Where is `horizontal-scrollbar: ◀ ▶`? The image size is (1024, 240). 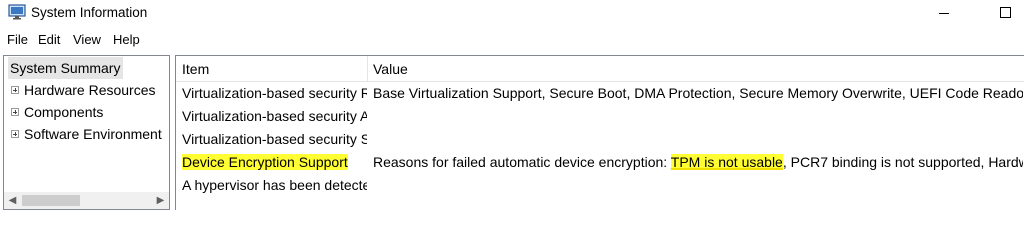
horizontal-scrollbar: ◀ ▶ is located at coordinates (86, 200).